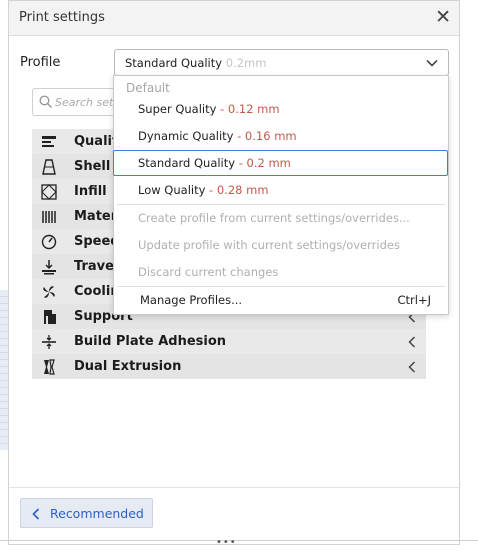 This screenshot has width=478, height=551. I want to click on shell-icon, so click(49, 167).